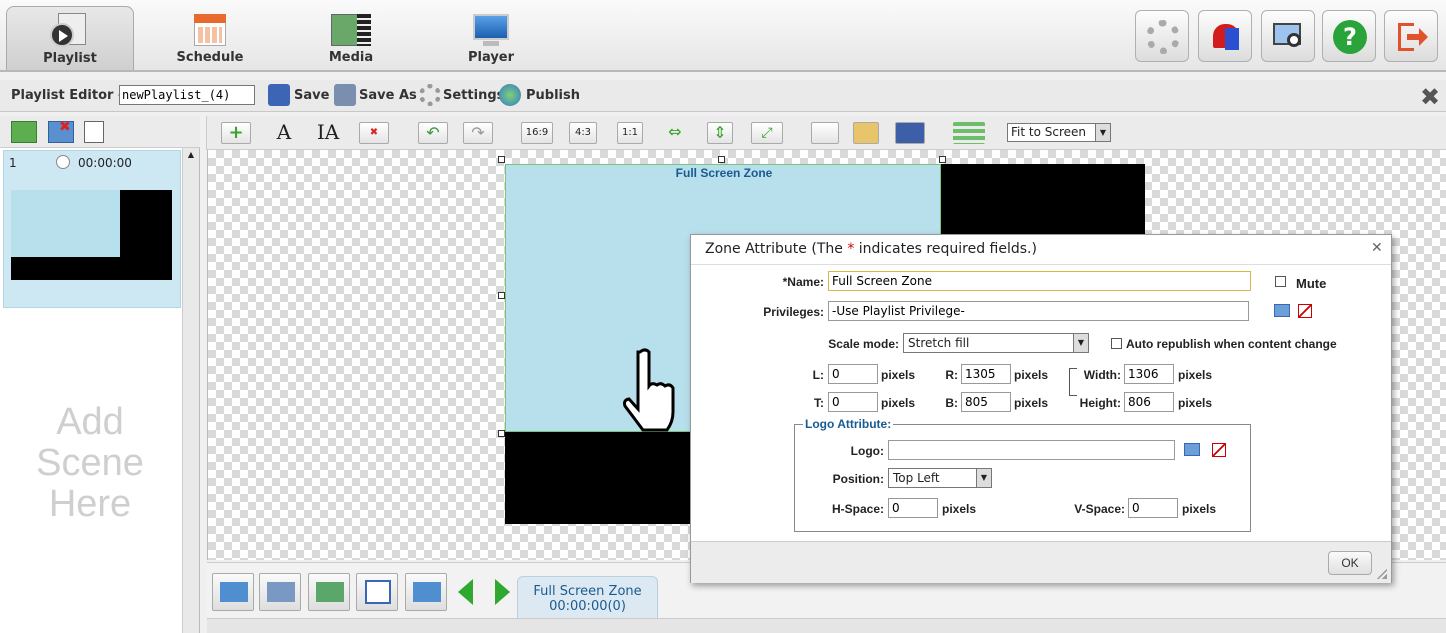  Describe the element at coordinates (491, 38) in the screenshot. I see `tab-player: Player` at that location.